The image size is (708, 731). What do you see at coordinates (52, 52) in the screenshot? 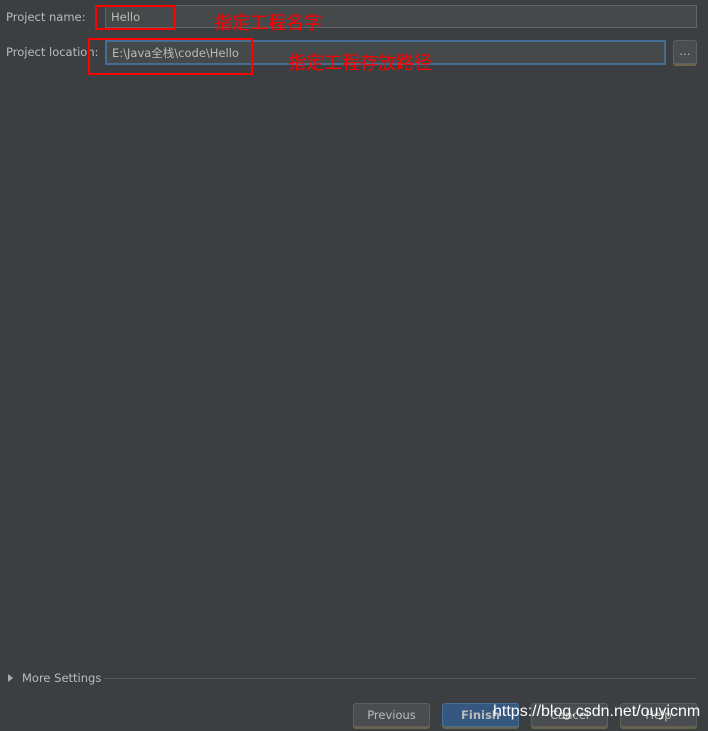
I see `project-location-label: Project location:` at bounding box center [52, 52].